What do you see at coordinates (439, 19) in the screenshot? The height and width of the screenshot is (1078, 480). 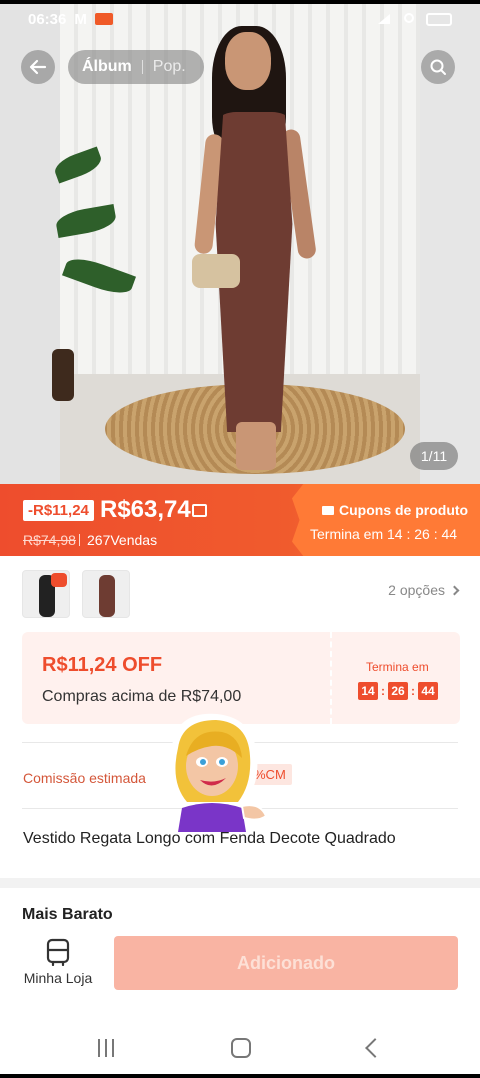 I see `battery-icon` at bounding box center [439, 19].